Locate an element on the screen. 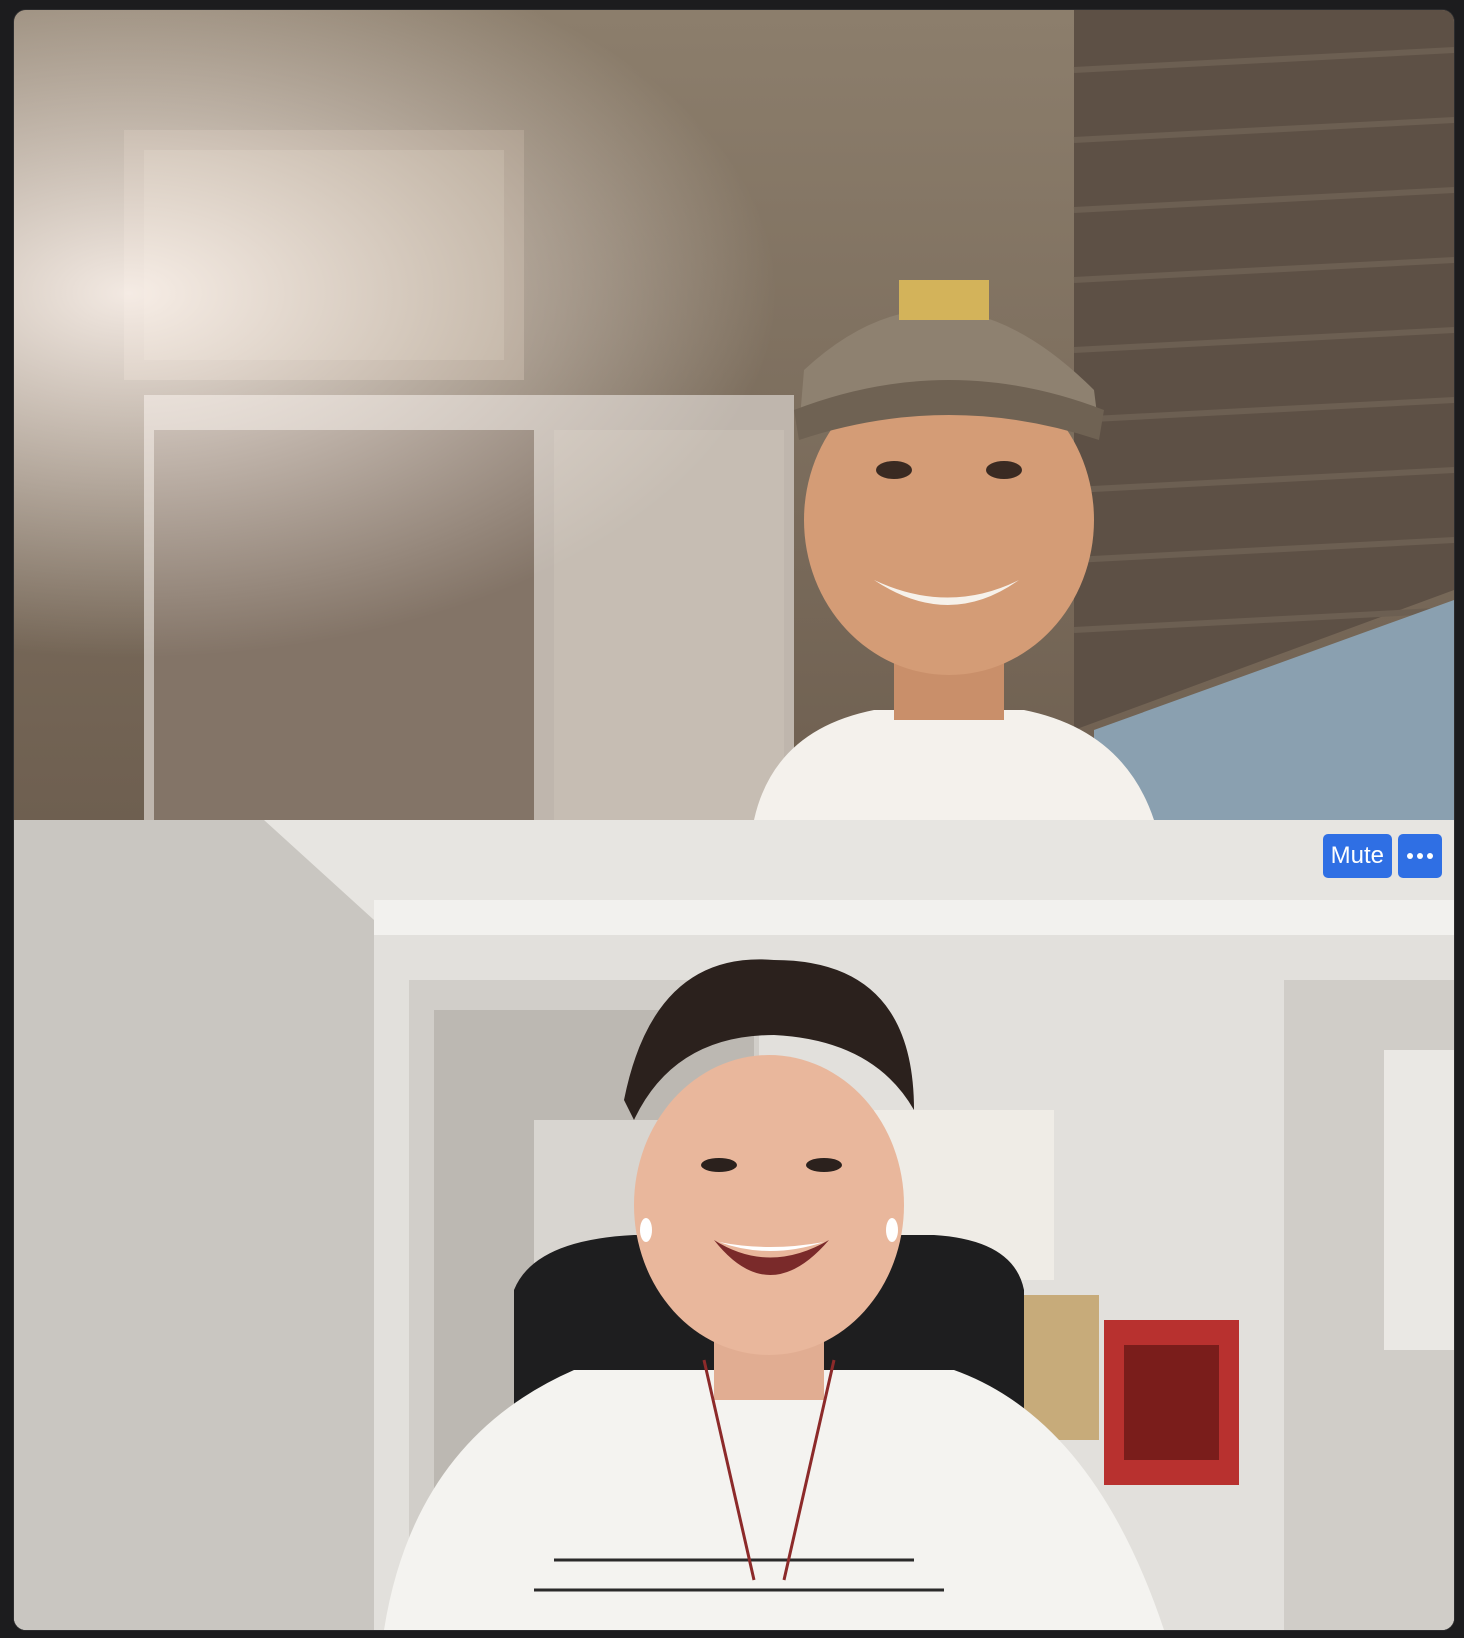 The image size is (1464, 1638). more-horizontal-icon is located at coordinates (1420, 856).